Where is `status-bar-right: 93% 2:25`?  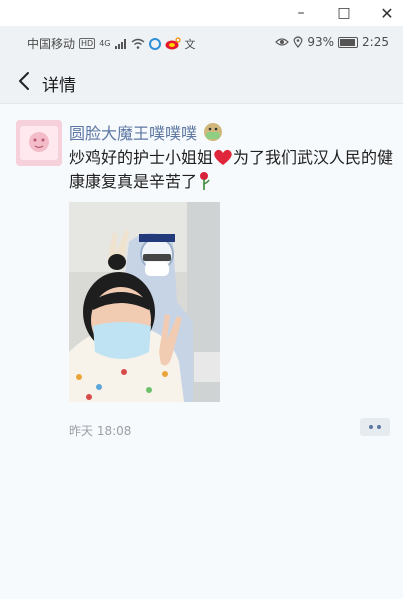 status-bar-right: 93% 2:25 is located at coordinates (332, 42).